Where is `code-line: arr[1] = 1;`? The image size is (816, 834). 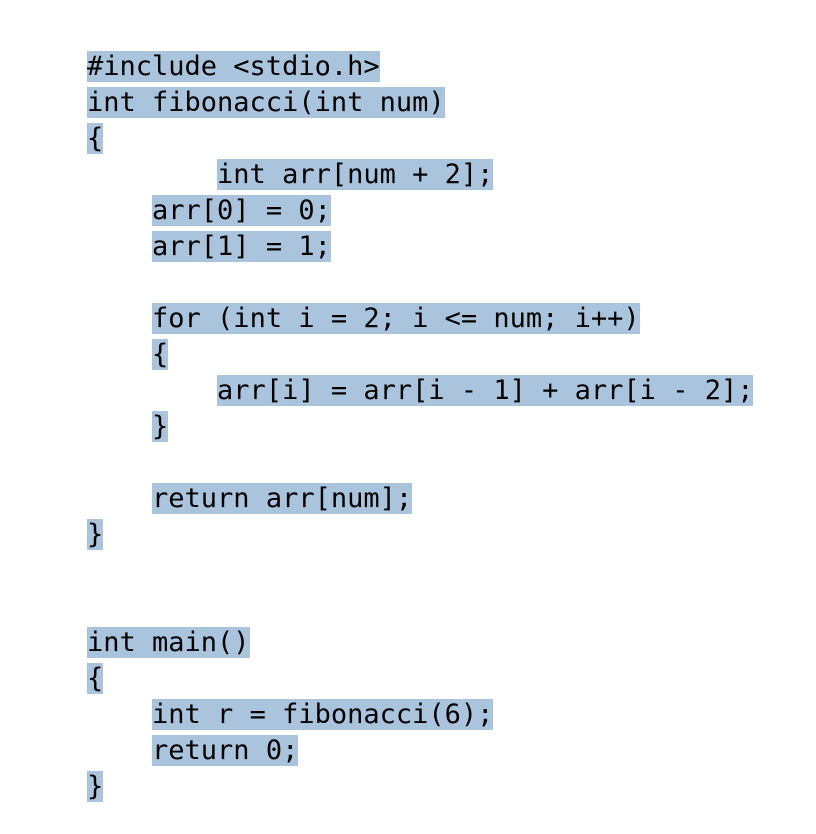
code-line: arr[1] = 1; is located at coordinates (437, 249).